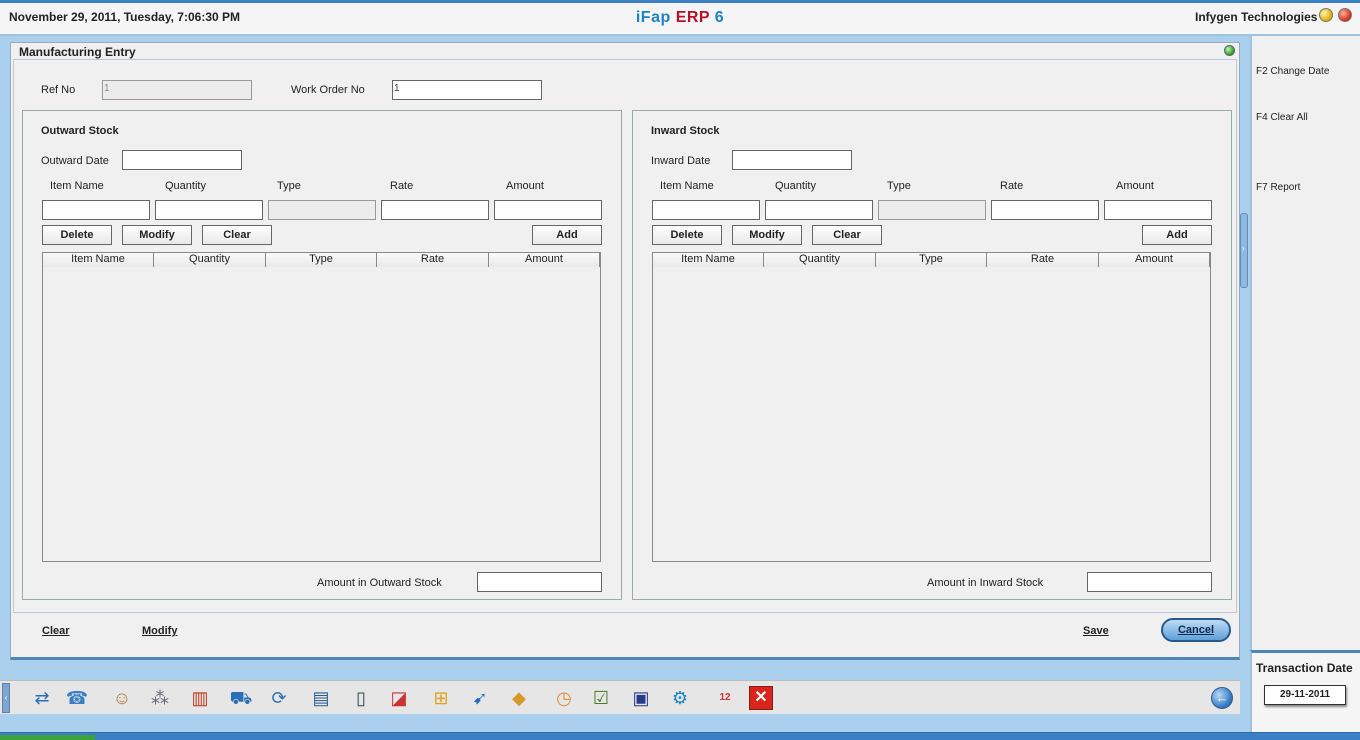 This screenshot has height=740, width=1360. What do you see at coordinates (1222, 698) in the screenshot?
I see `back-arrow-icon: ←` at bounding box center [1222, 698].